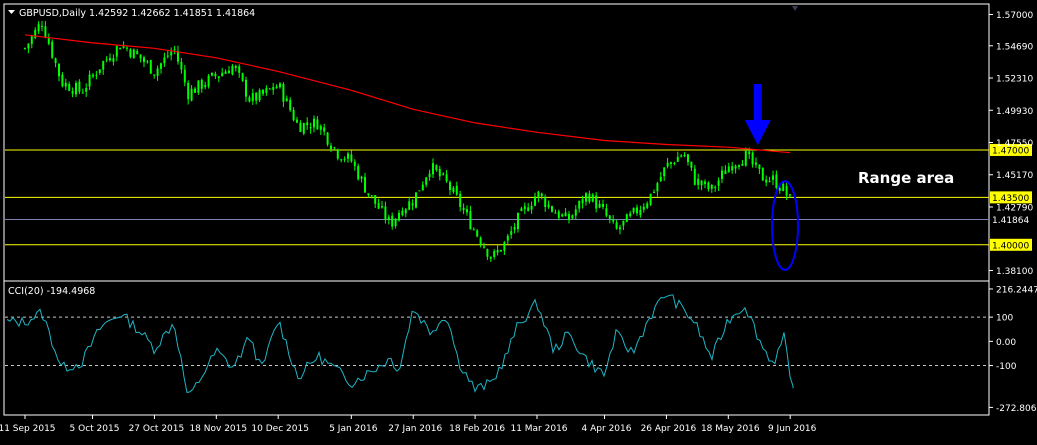  Describe the element at coordinates (415, 429) in the screenshot. I see `time-tick-label: 27 Jan 2016` at that location.